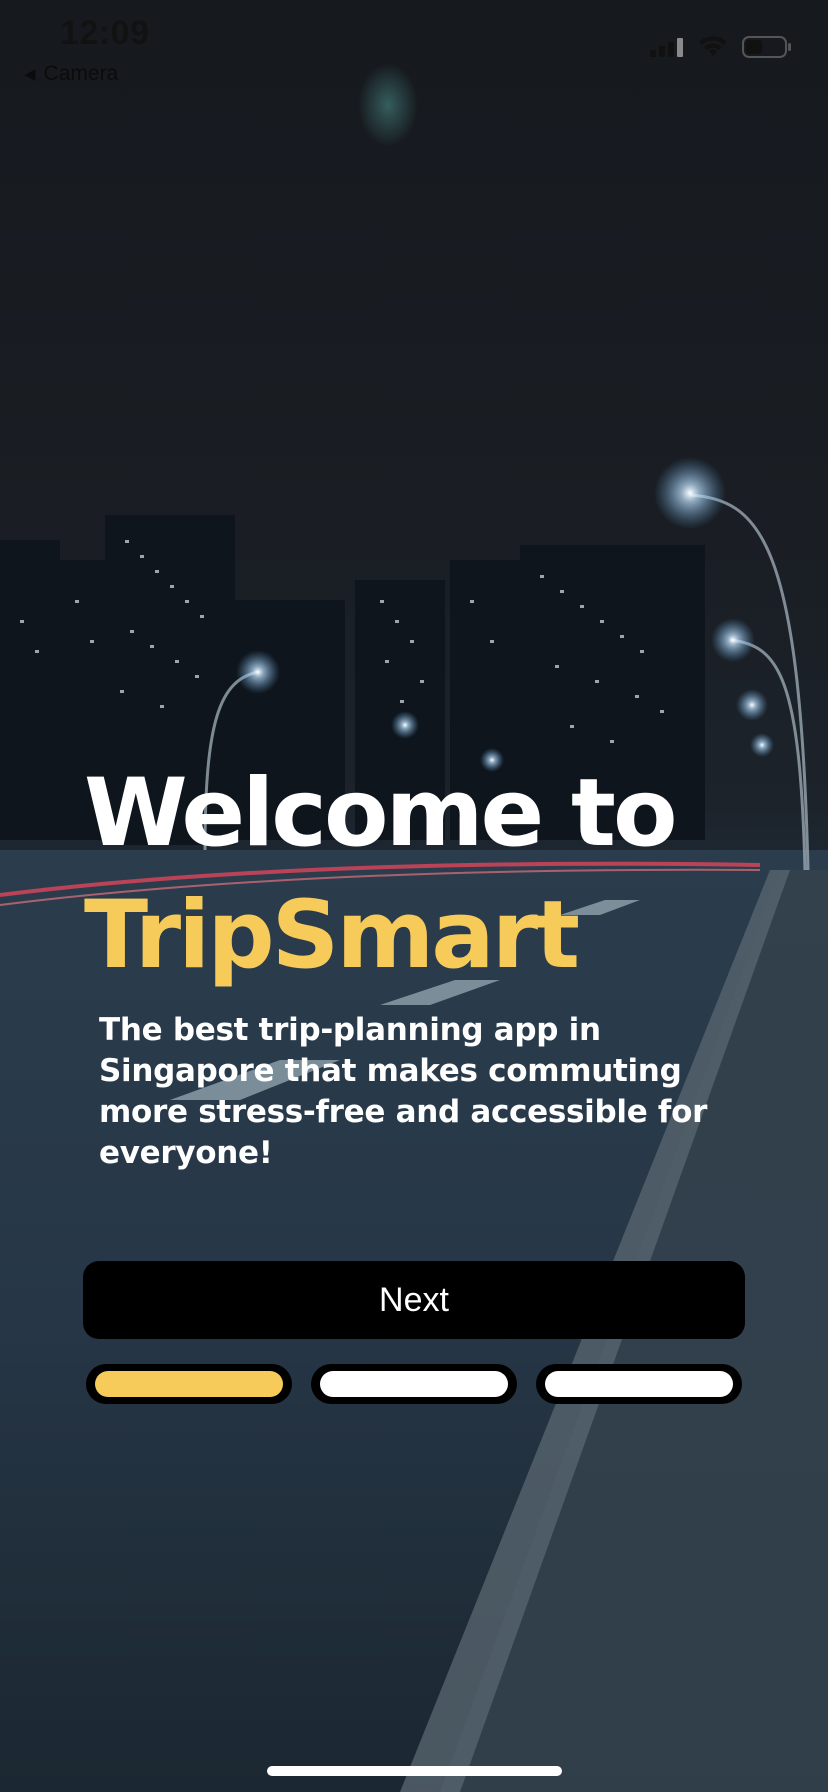 The image size is (828, 1792). I want to click on home-indicator, so click(414, 1771).